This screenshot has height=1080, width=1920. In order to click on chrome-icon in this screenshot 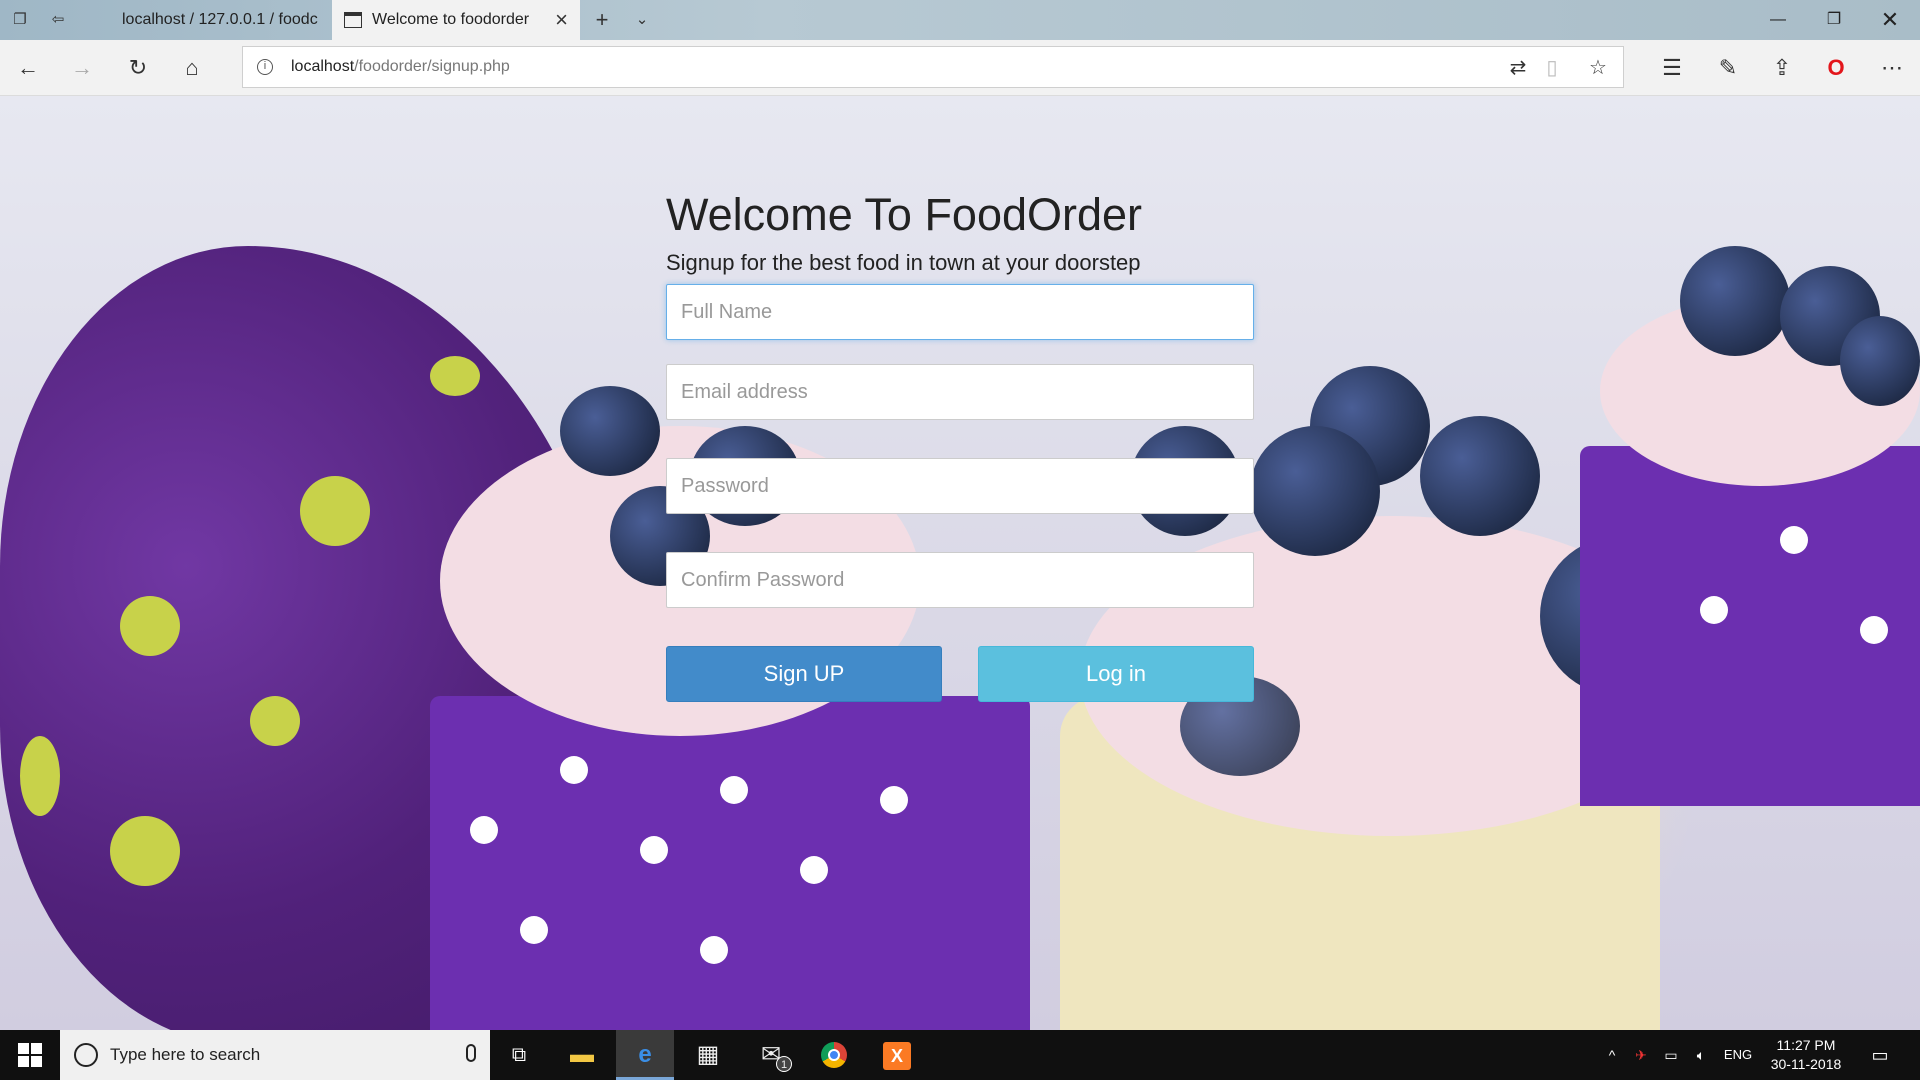, I will do `click(834, 1055)`.